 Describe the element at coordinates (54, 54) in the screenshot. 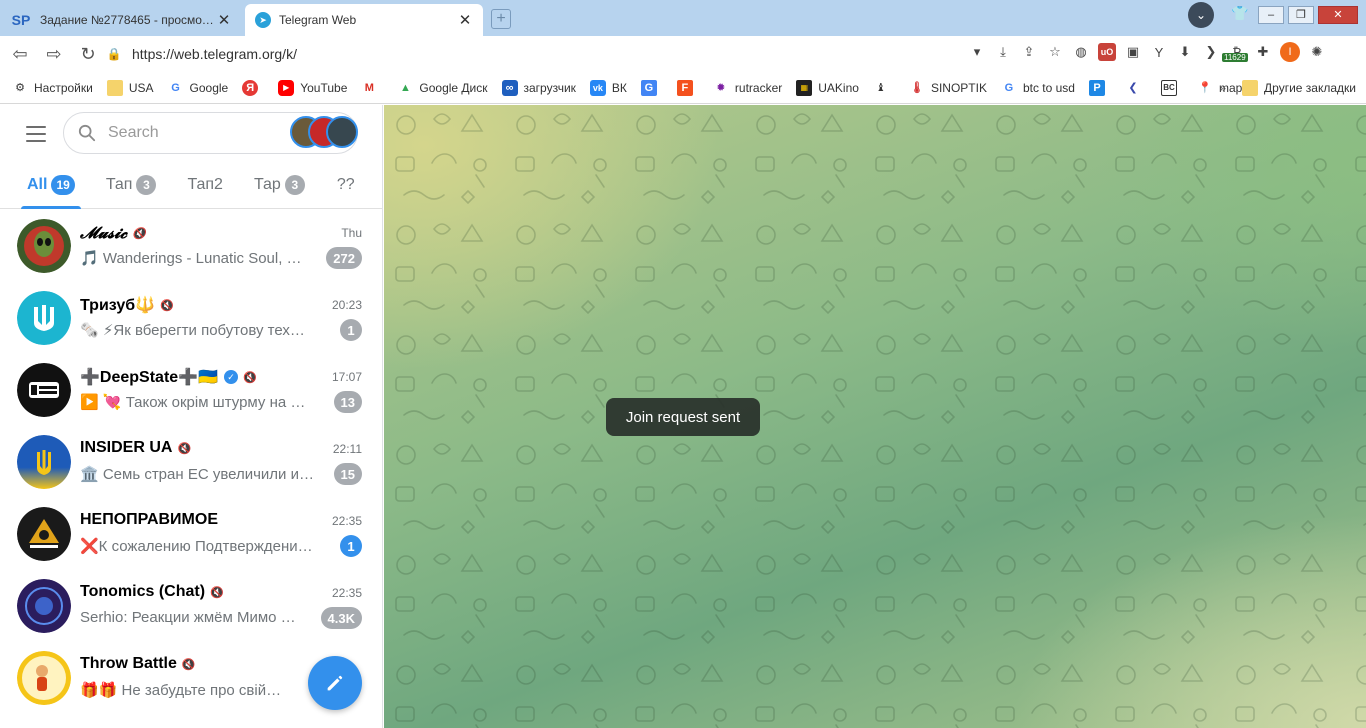

I see `forward-icon: ⇨` at that location.